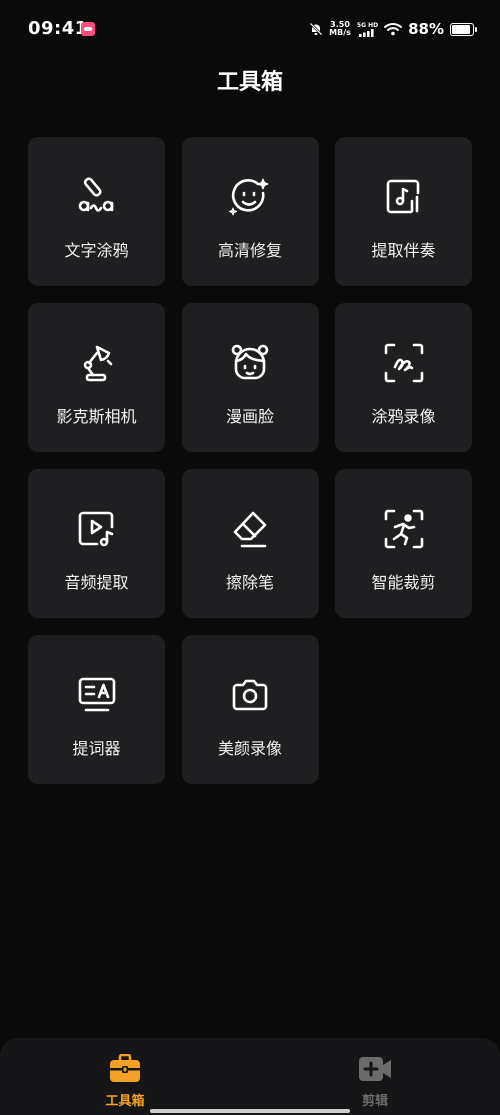  Describe the element at coordinates (426, 29) in the screenshot. I see `battery-percent: 88%` at that location.